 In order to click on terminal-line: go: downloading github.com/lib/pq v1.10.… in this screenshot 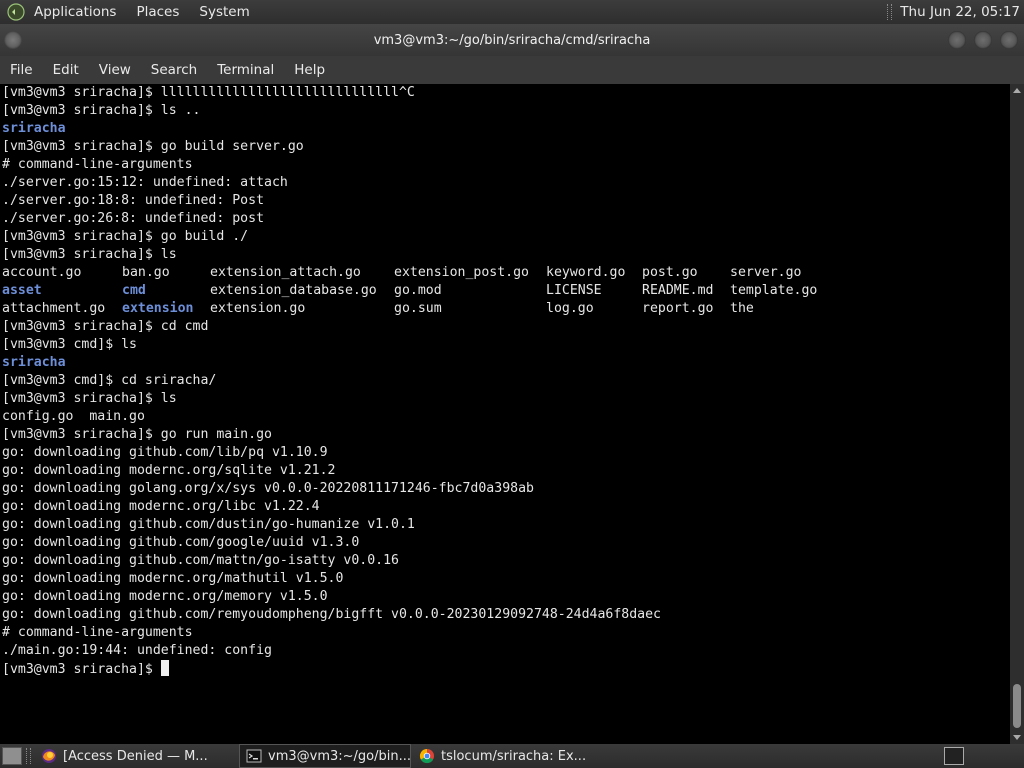, I will do `click(165, 452)`.